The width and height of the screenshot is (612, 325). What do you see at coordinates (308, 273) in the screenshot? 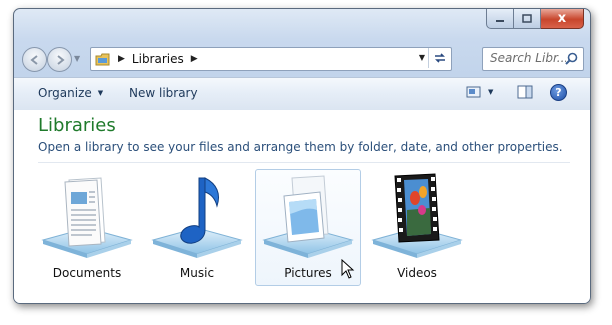
I see `library-label: Pictures` at bounding box center [308, 273].